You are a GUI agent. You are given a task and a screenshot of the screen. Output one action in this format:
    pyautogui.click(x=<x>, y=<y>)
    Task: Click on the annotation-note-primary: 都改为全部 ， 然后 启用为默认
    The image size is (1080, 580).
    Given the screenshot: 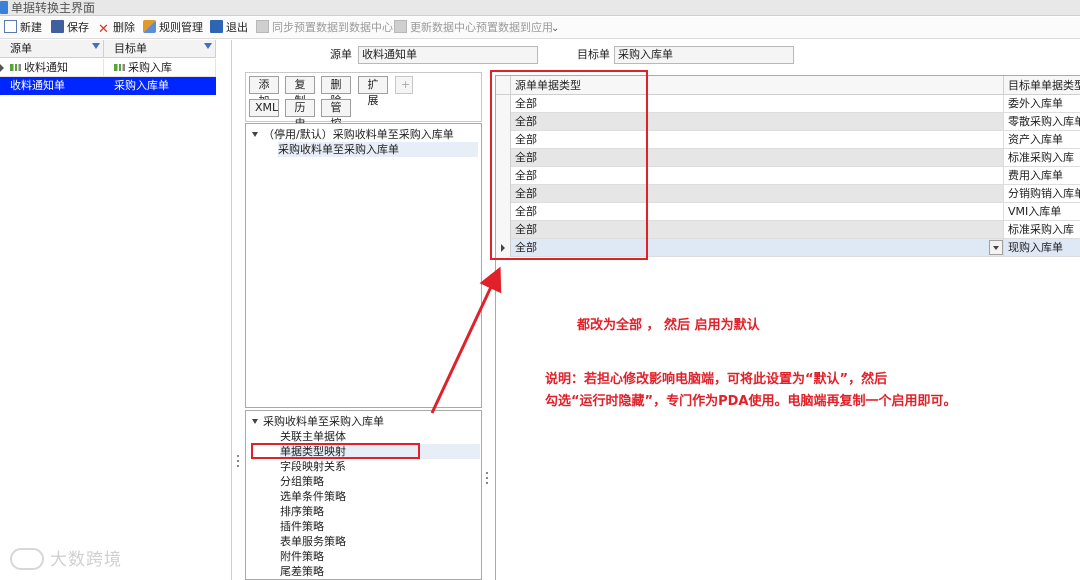 What is the action you would take?
    pyautogui.click(x=668, y=325)
    